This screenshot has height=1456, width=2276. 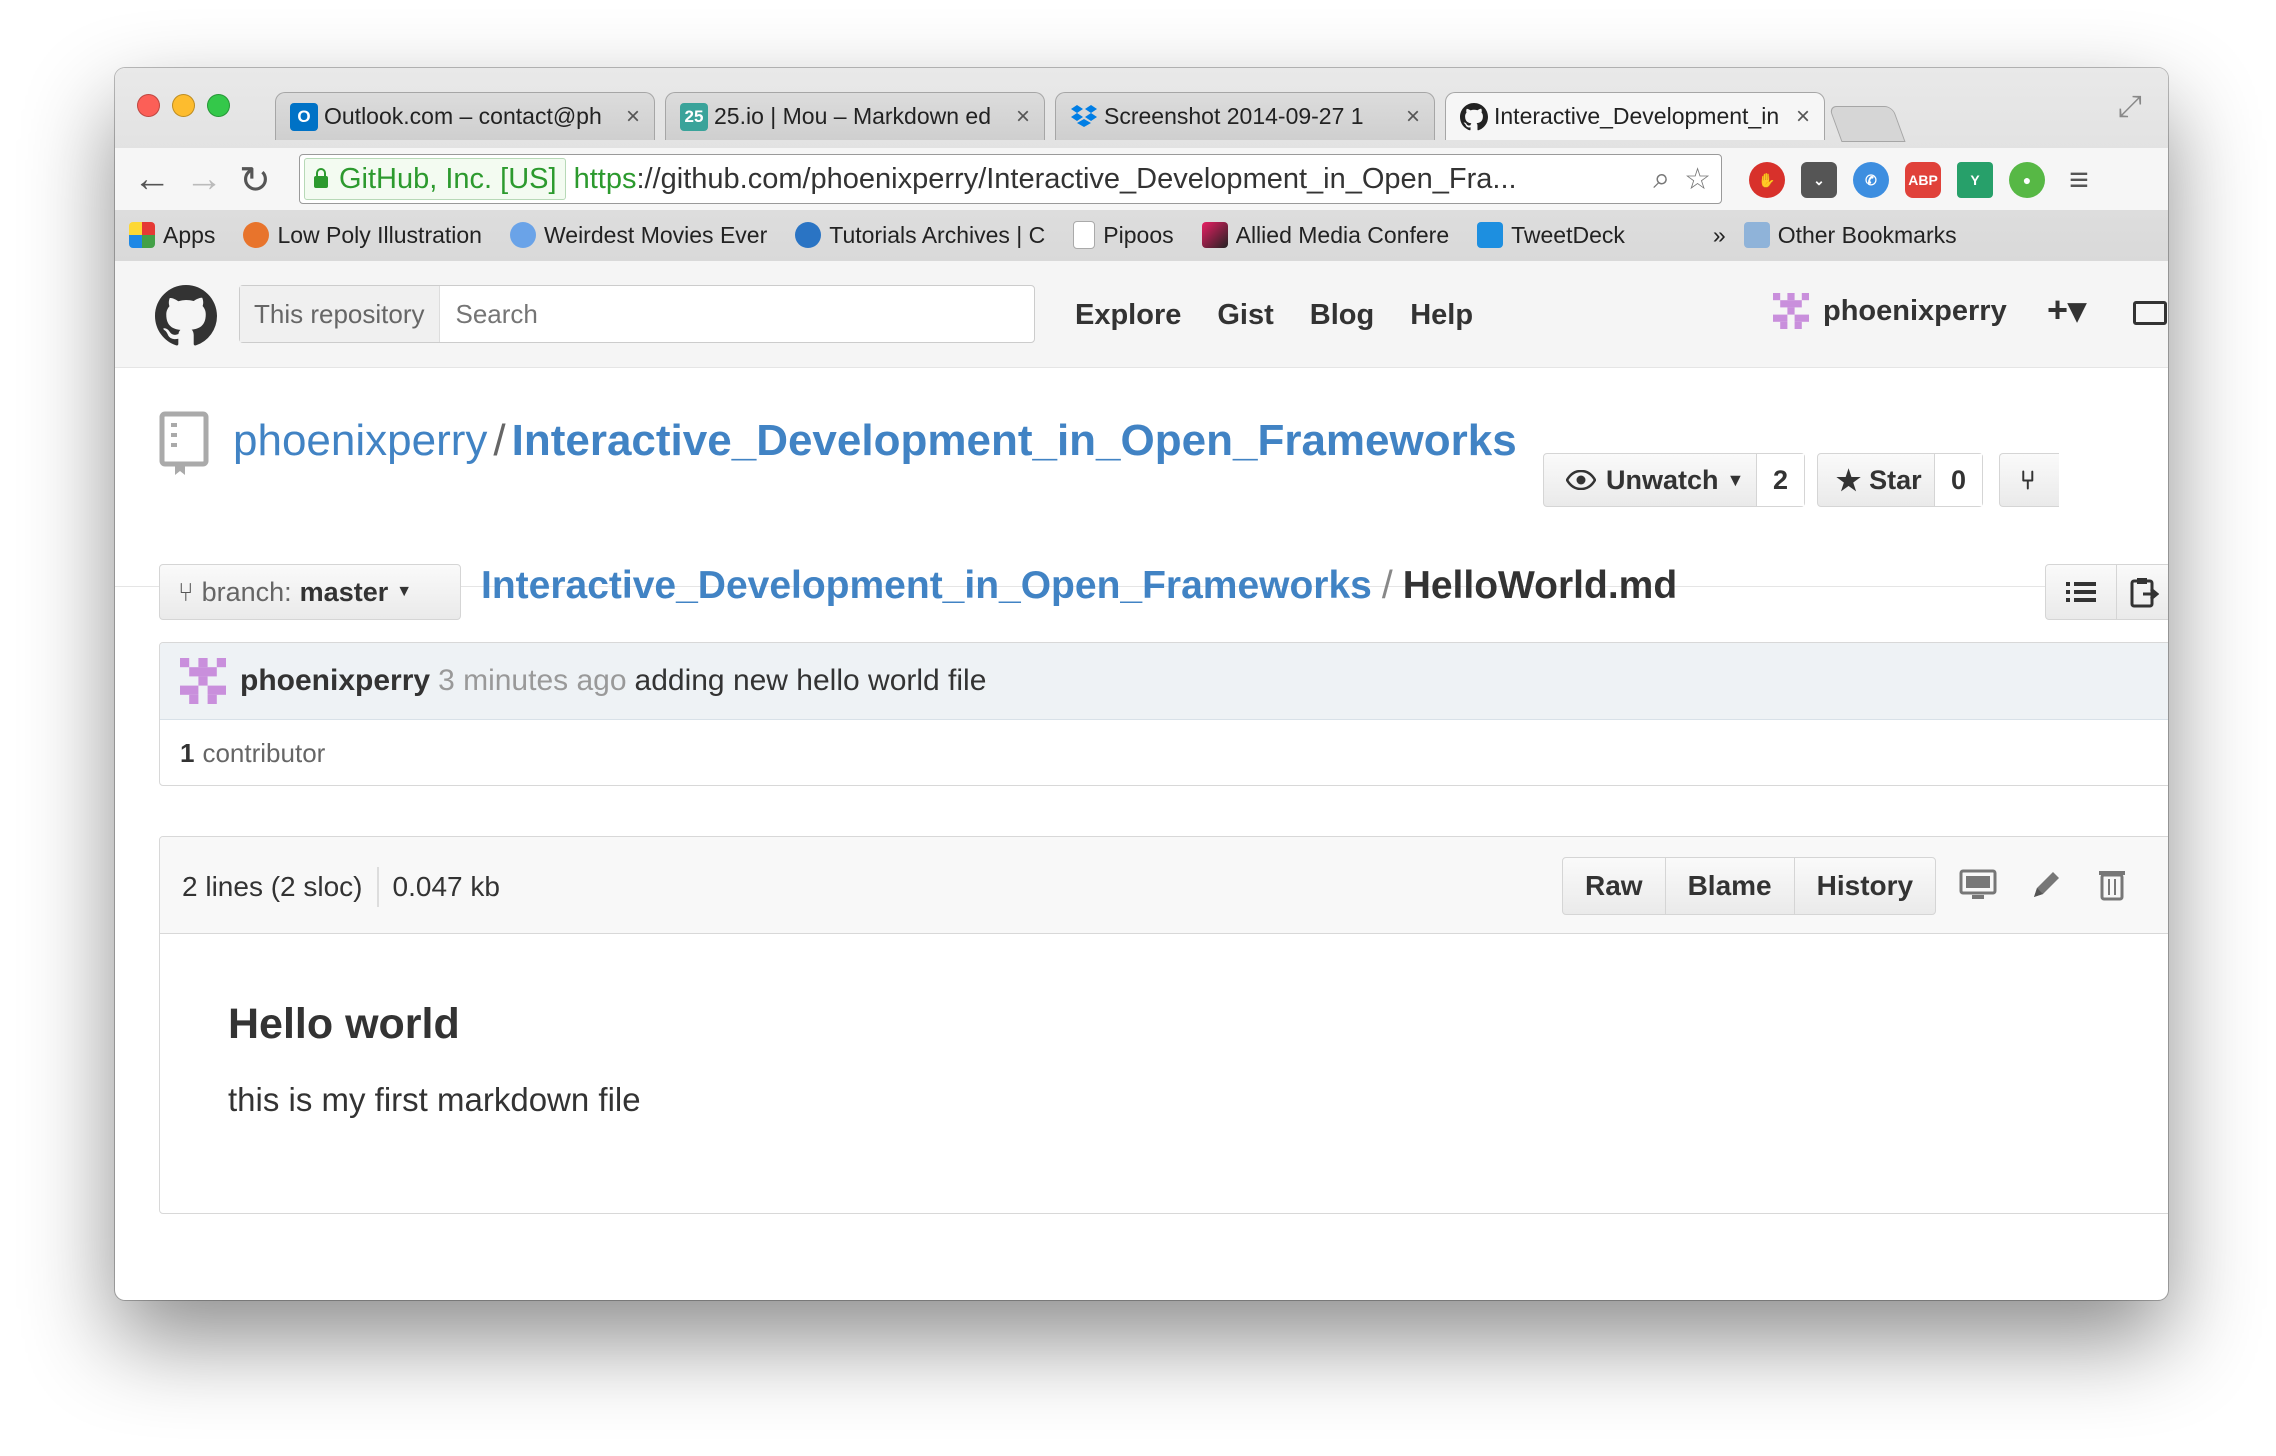 I want to click on vine-extension-icon: Y, so click(x=1975, y=180).